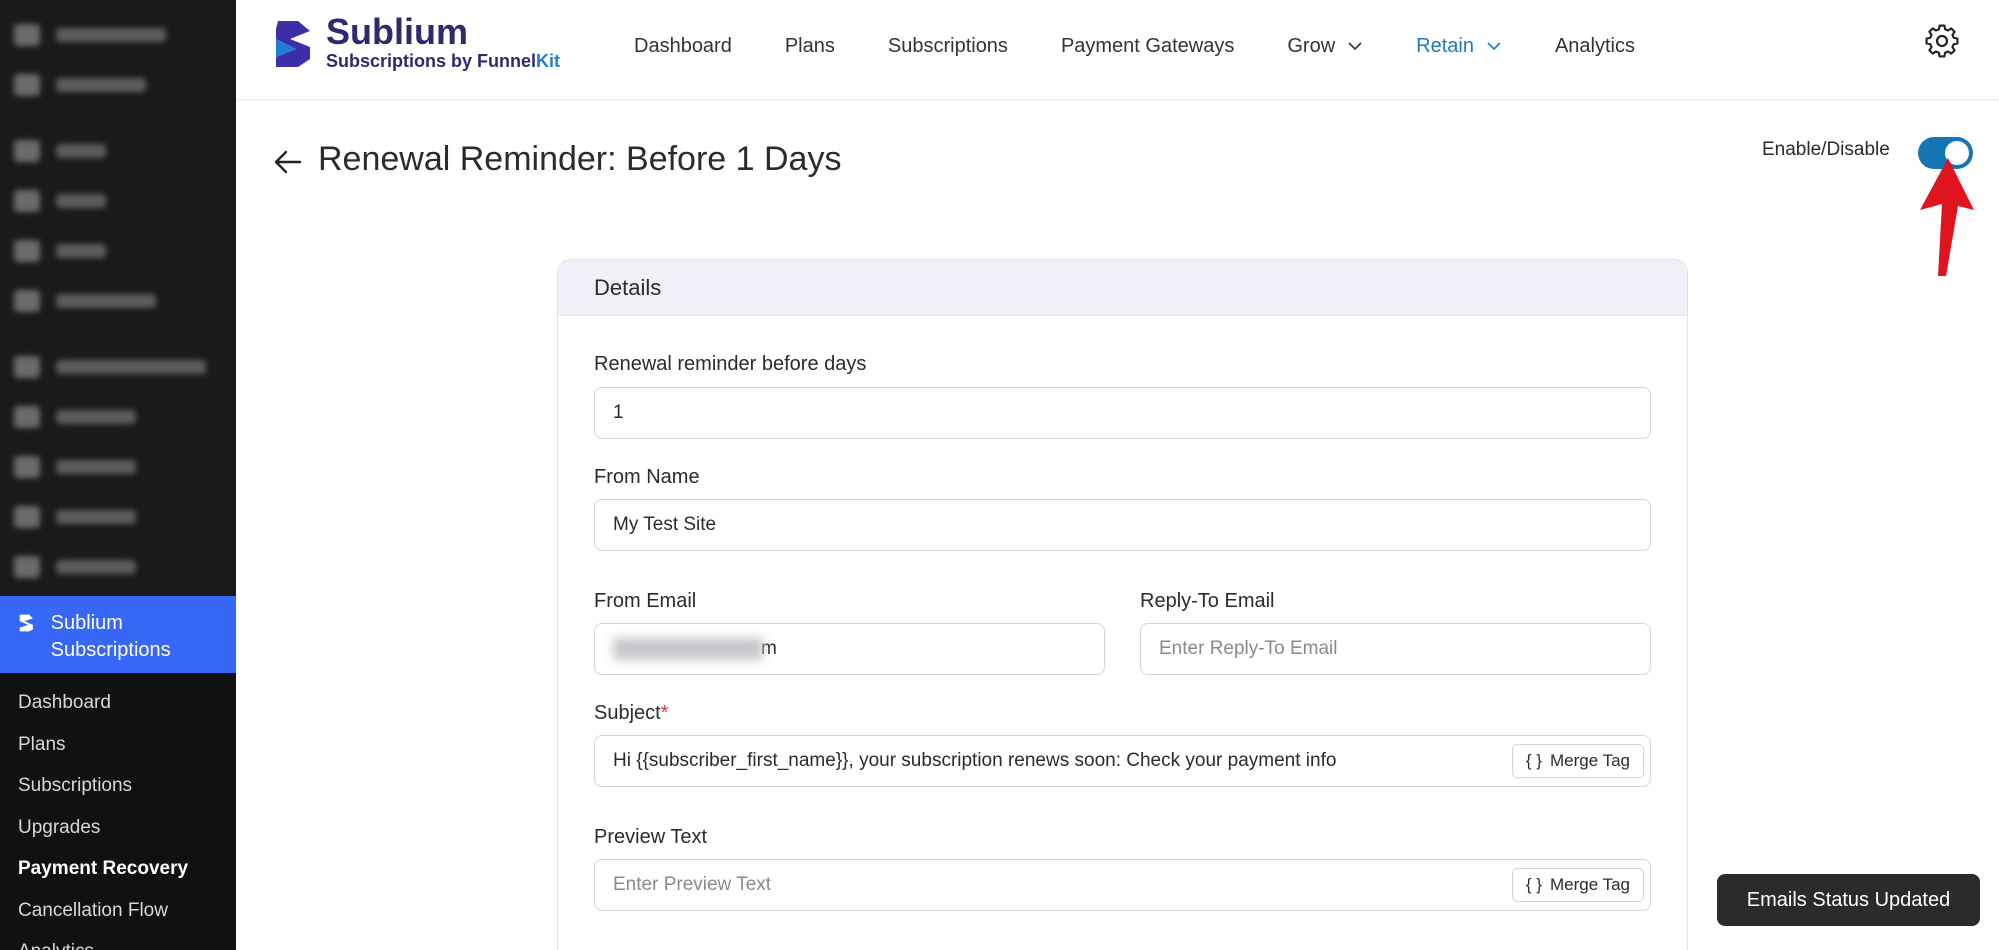 Image resolution: width=1999 pixels, height=950 pixels. Describe the element at coordinates (1826, 149) in the screenshot. I see `enable-disable-label: Enable/Disable` at that location.